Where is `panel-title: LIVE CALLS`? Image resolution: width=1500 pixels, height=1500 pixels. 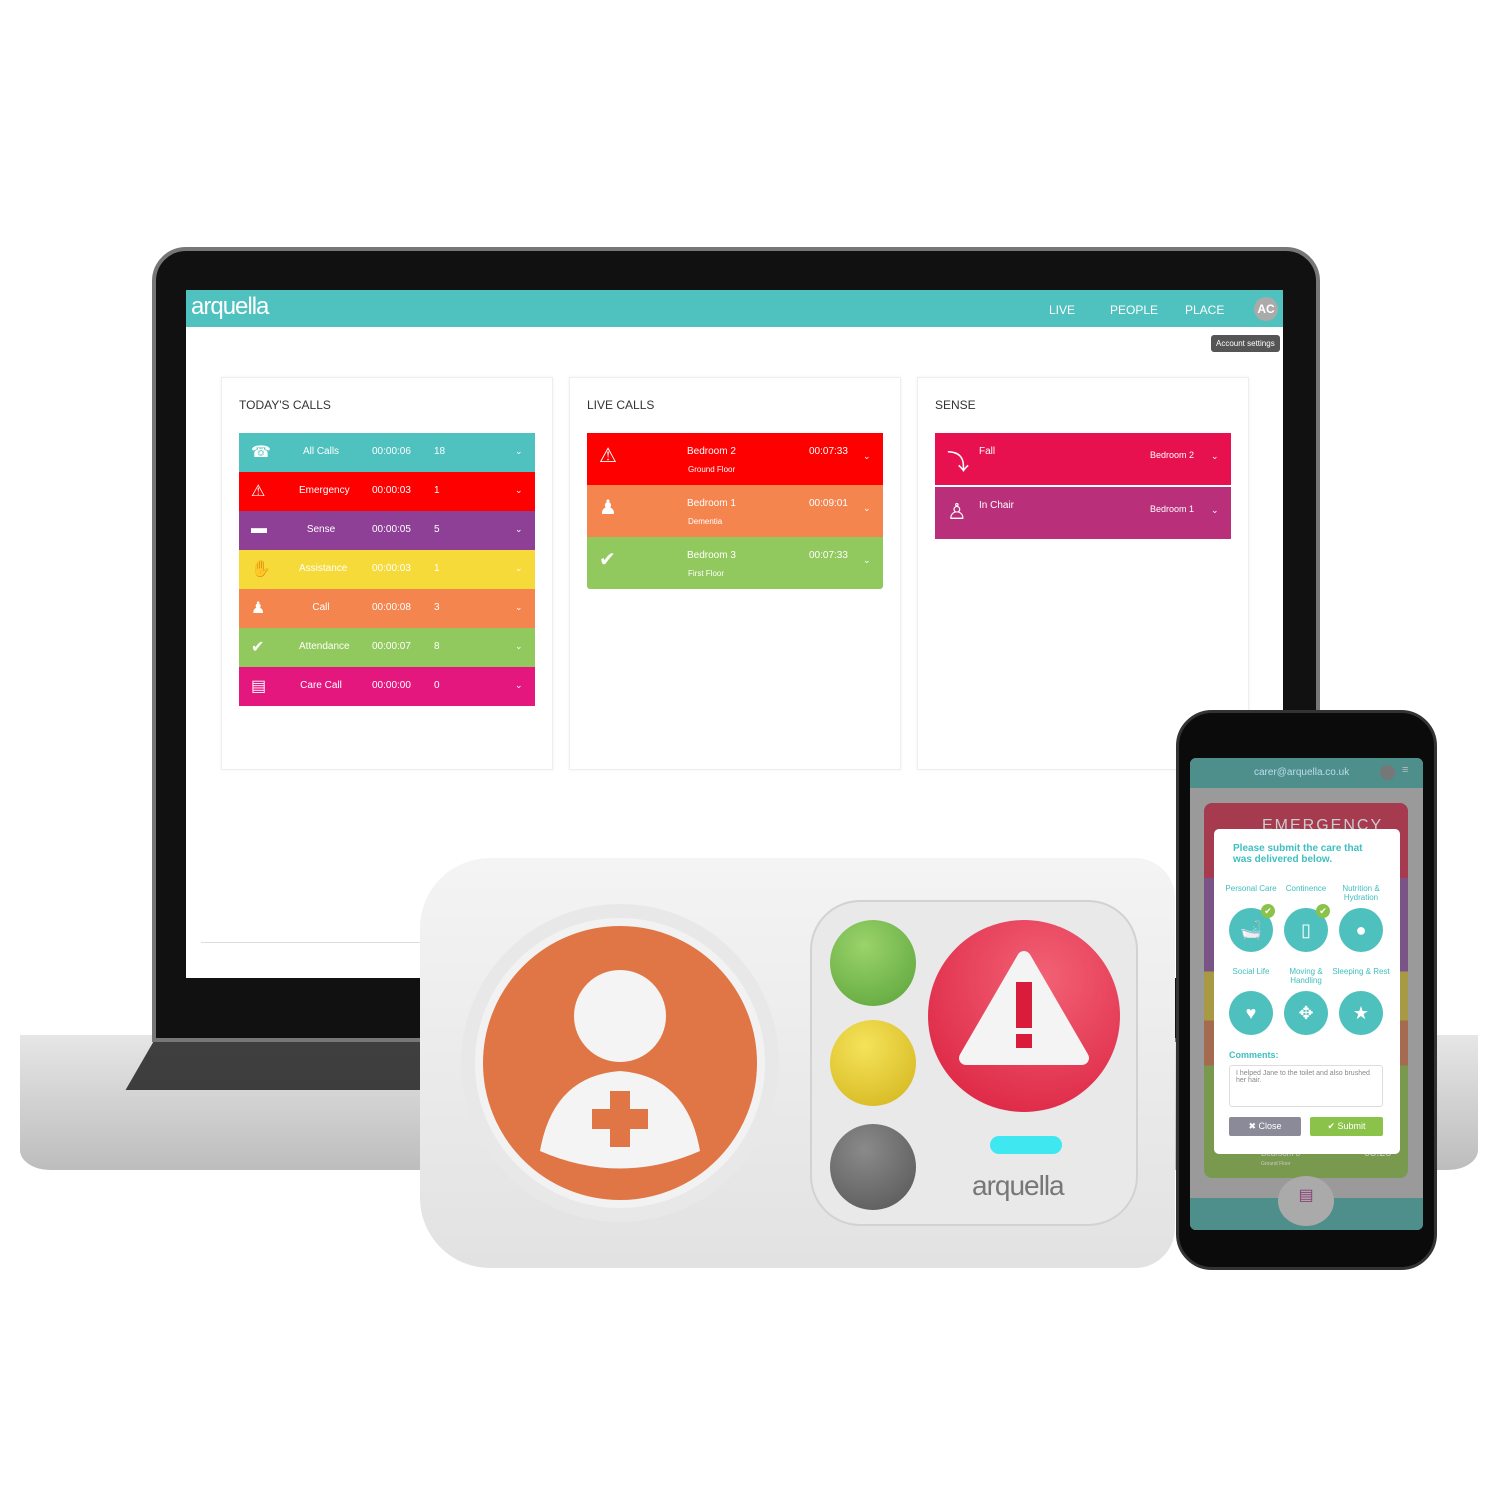 panel-title: LIVE CALLS is located at coordinates (621, 405).